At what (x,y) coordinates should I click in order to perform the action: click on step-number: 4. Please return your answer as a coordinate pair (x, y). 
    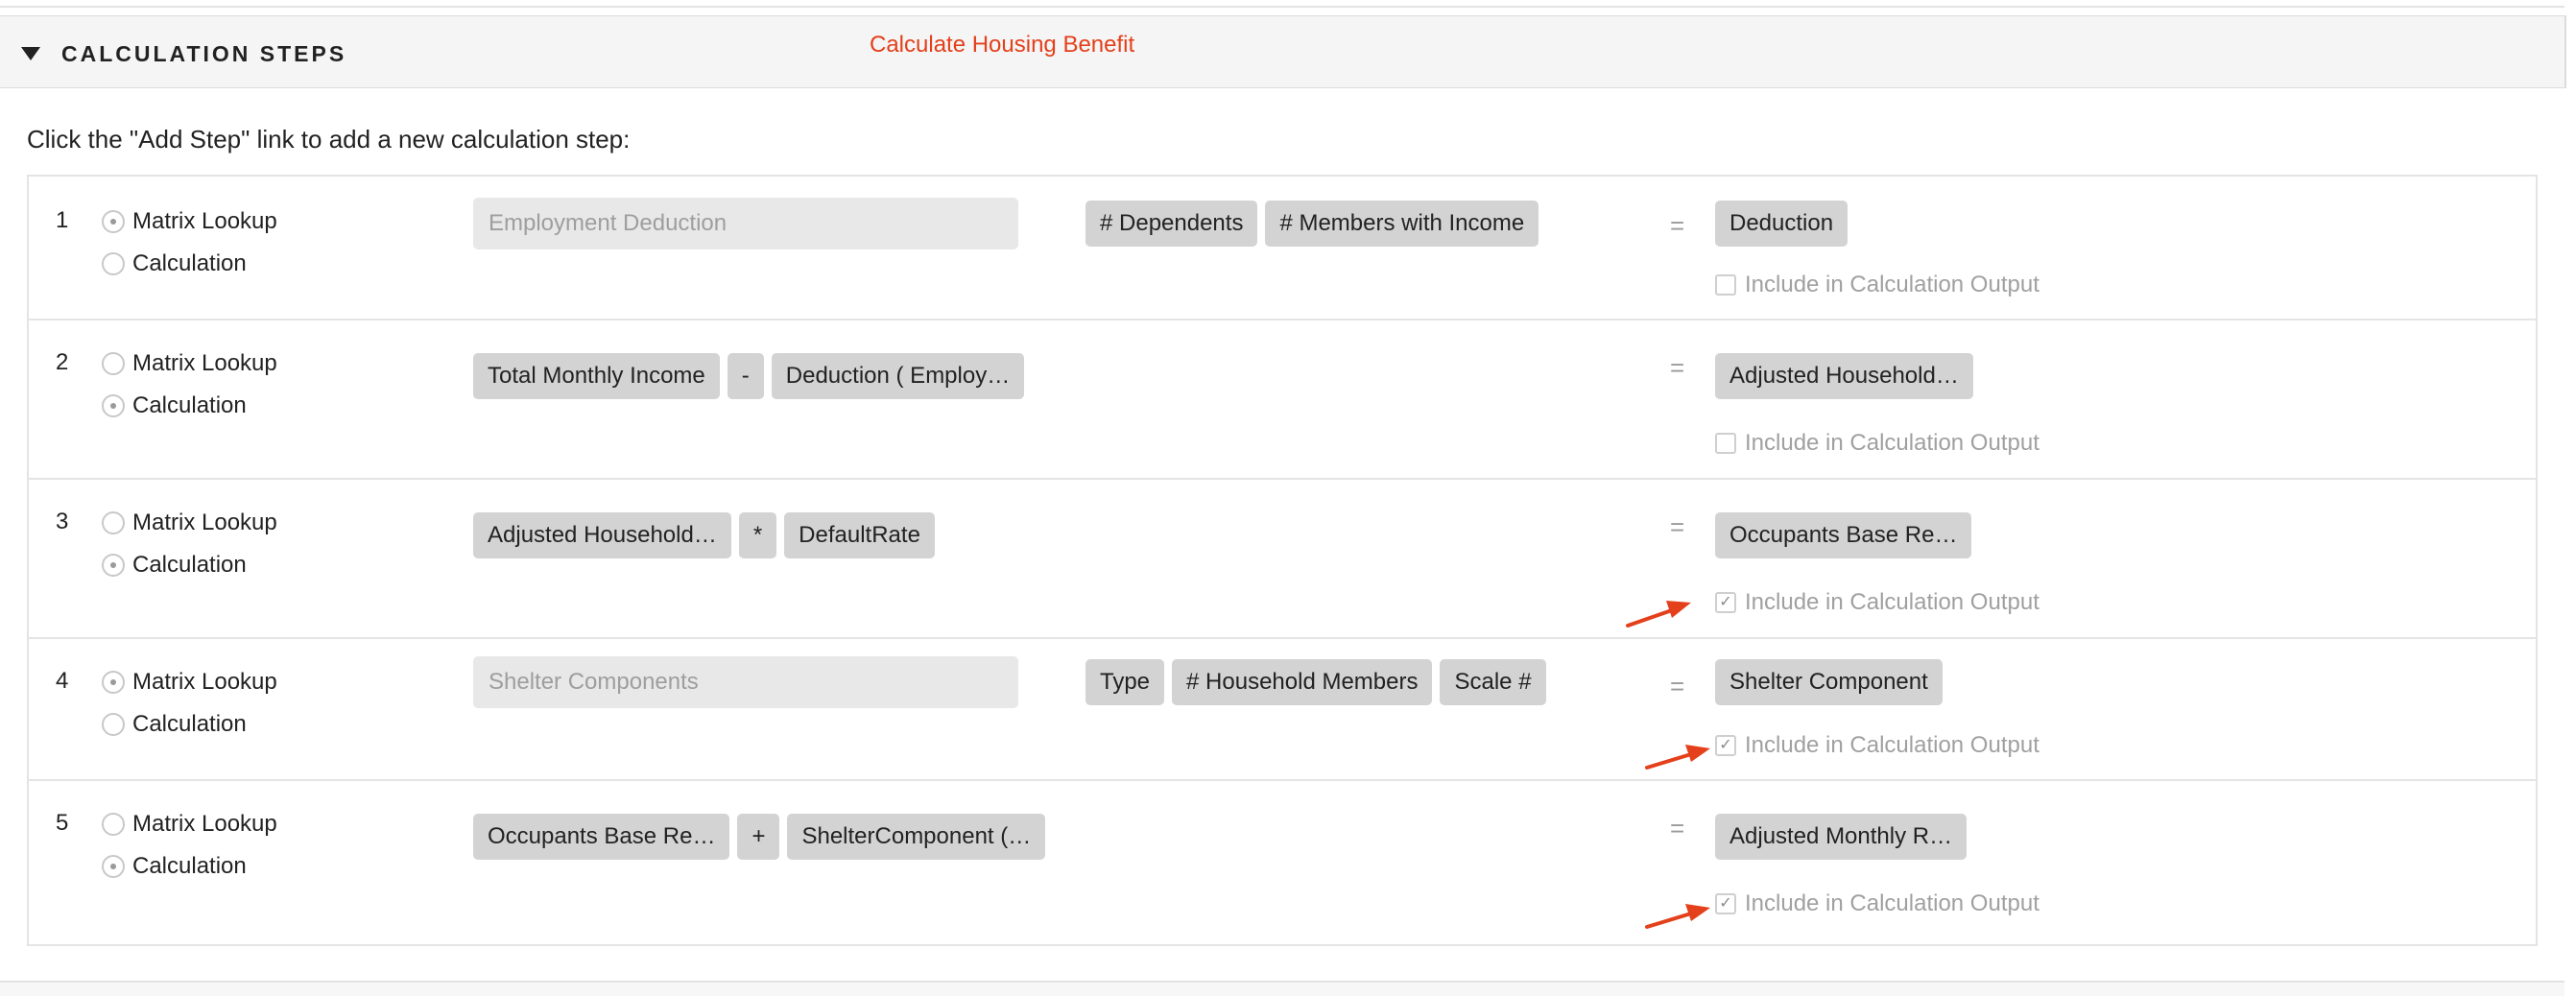
    Looking at the image, I should click on (62, 681).